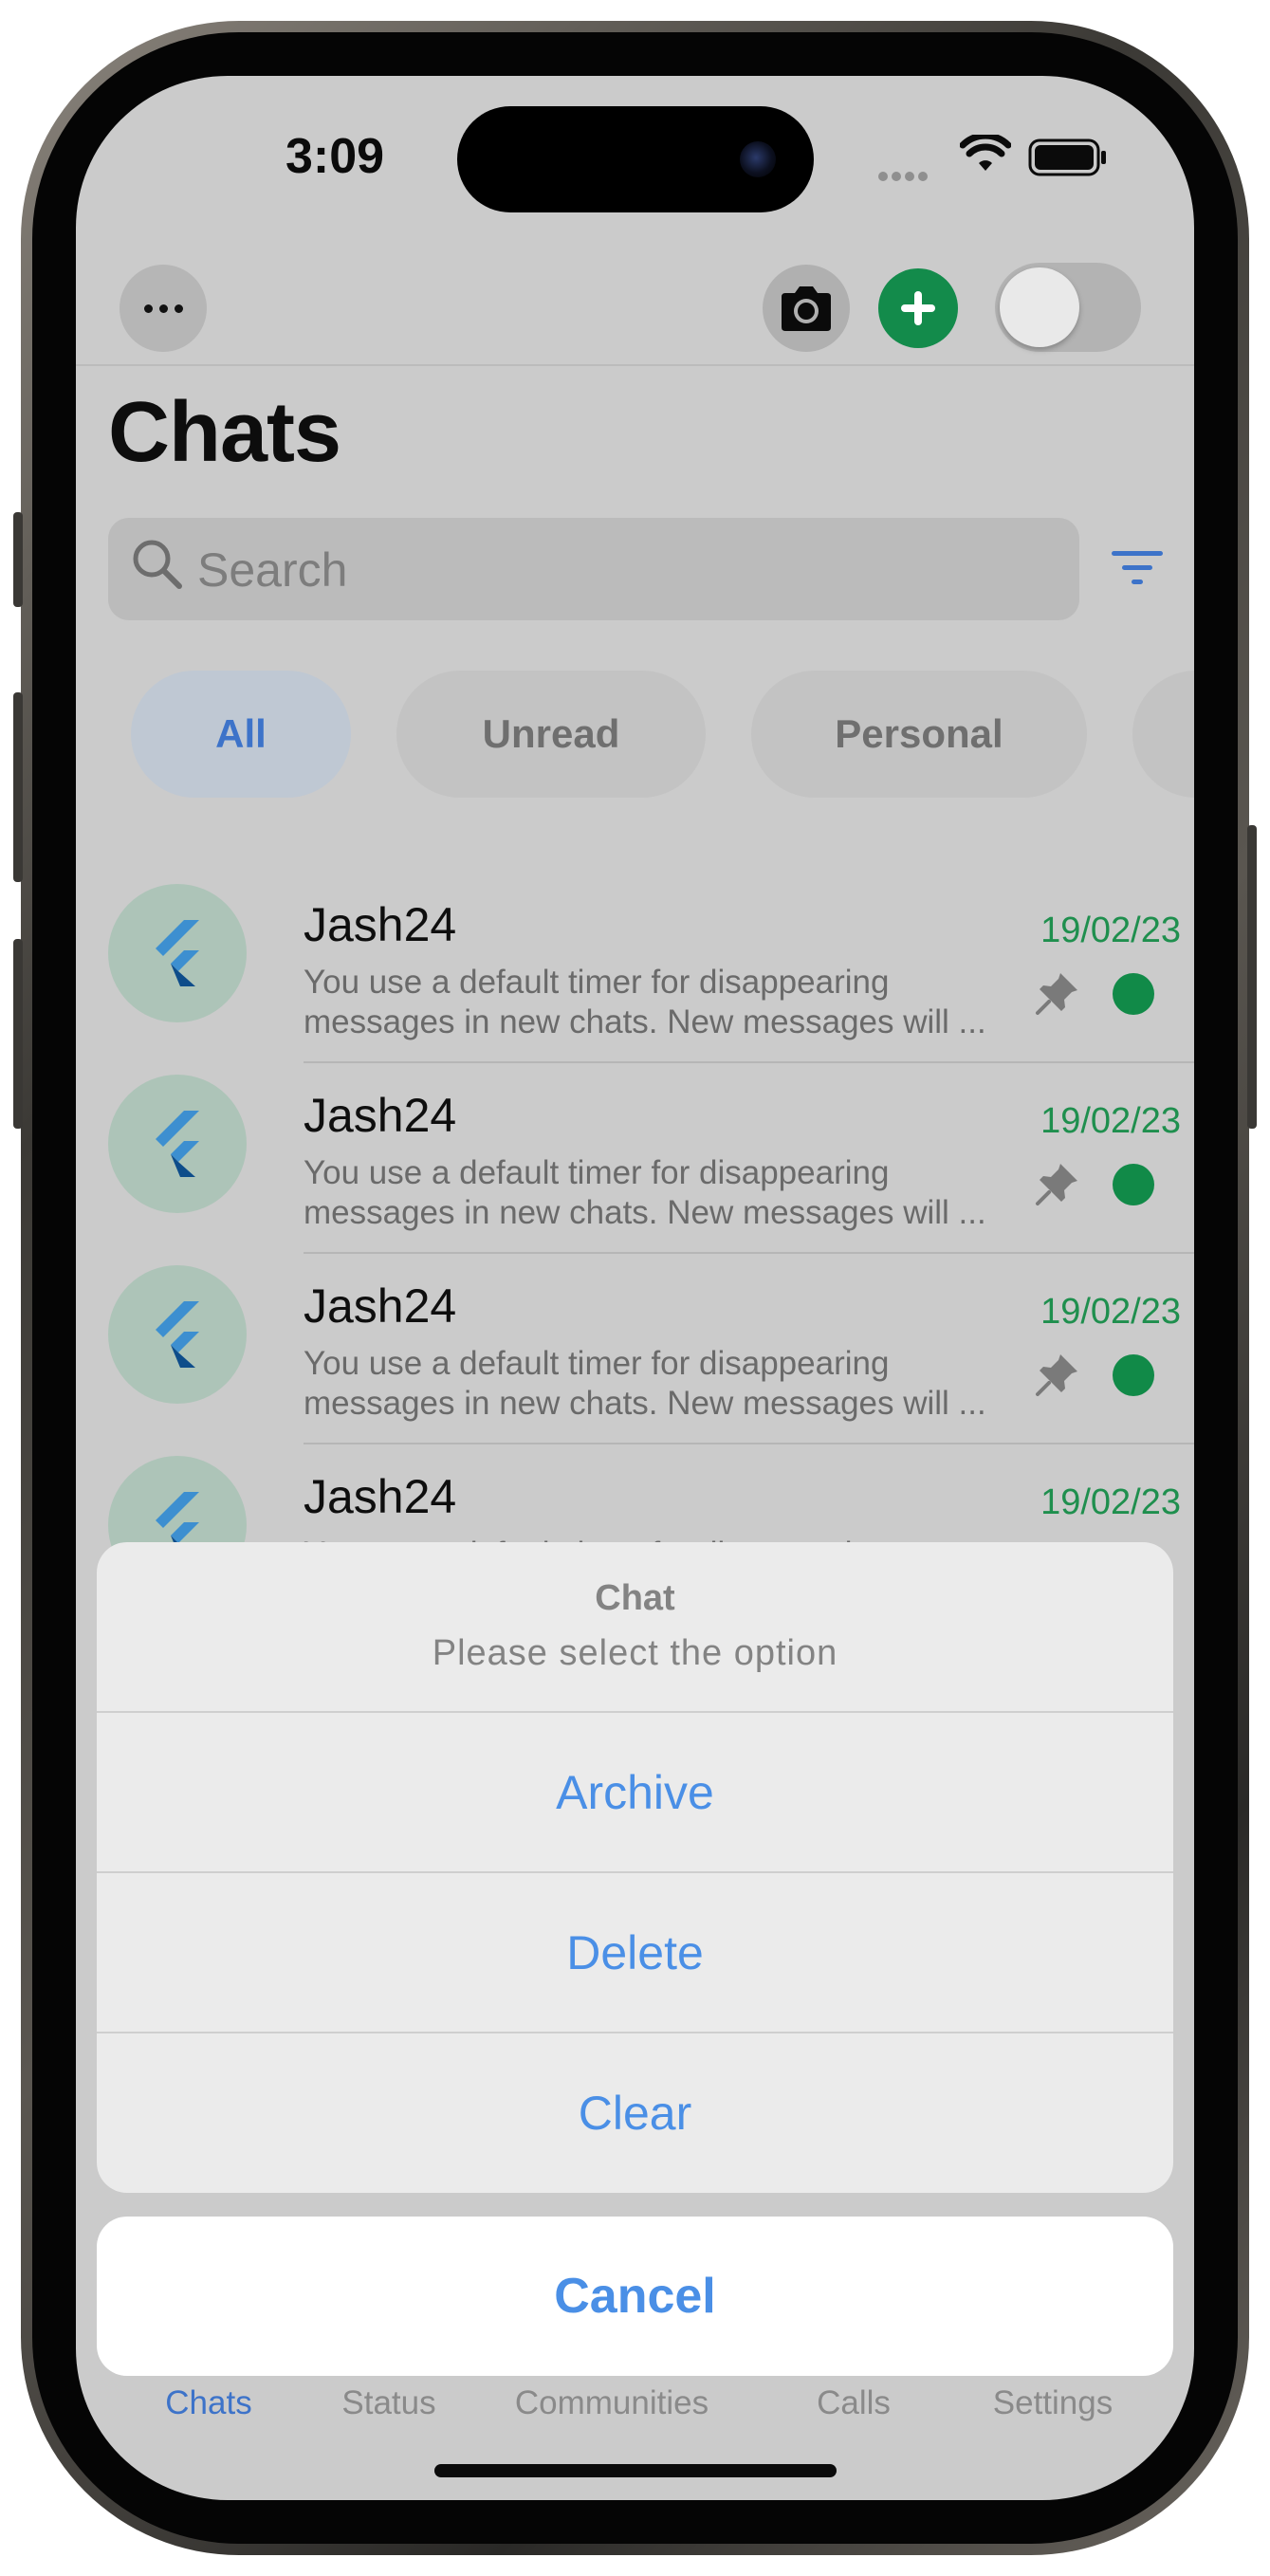 The height and width of the screenshot is (2576, 1270). Describe the element at coordinates (224, 432) in the screenshot. I see `page-title: Chats` at that location.